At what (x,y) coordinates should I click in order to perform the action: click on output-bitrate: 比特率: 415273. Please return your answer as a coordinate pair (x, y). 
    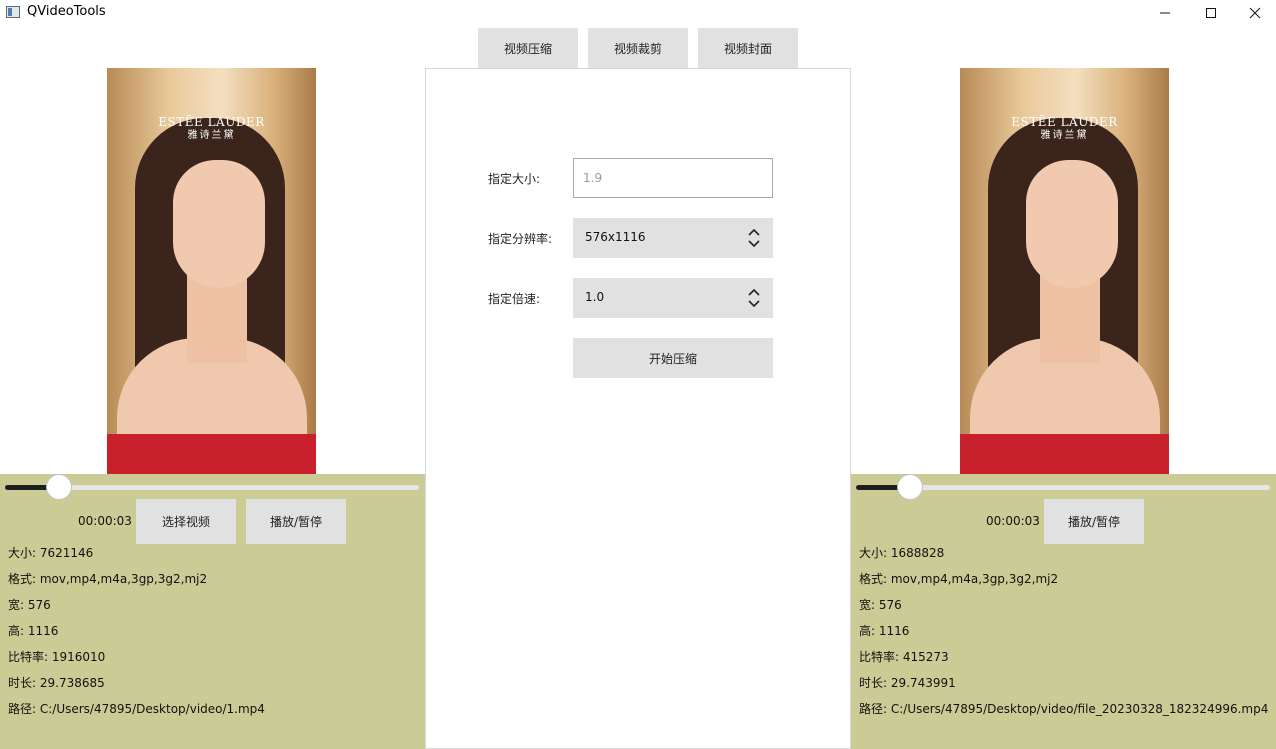
    Looking at the image, I should click on (904, 657).